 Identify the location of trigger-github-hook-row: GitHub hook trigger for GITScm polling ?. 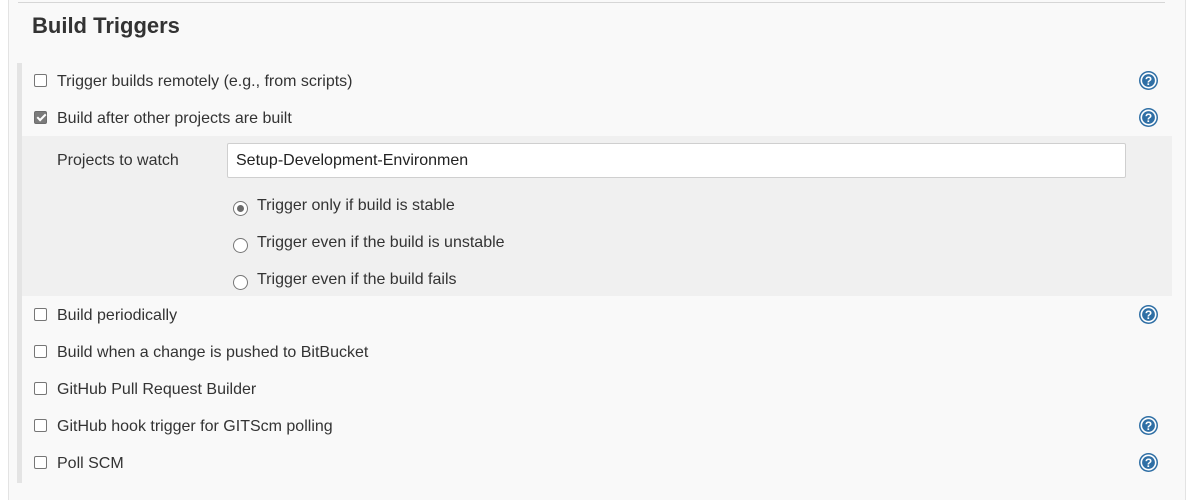
(597, 426).